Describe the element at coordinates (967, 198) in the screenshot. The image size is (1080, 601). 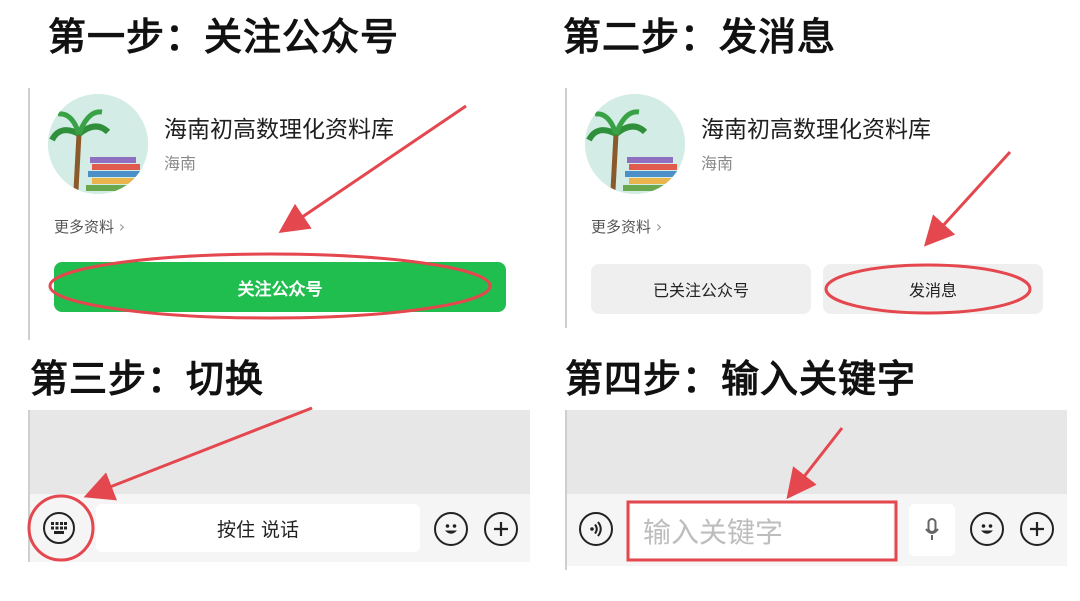
I see `arrow-step2` at that location.